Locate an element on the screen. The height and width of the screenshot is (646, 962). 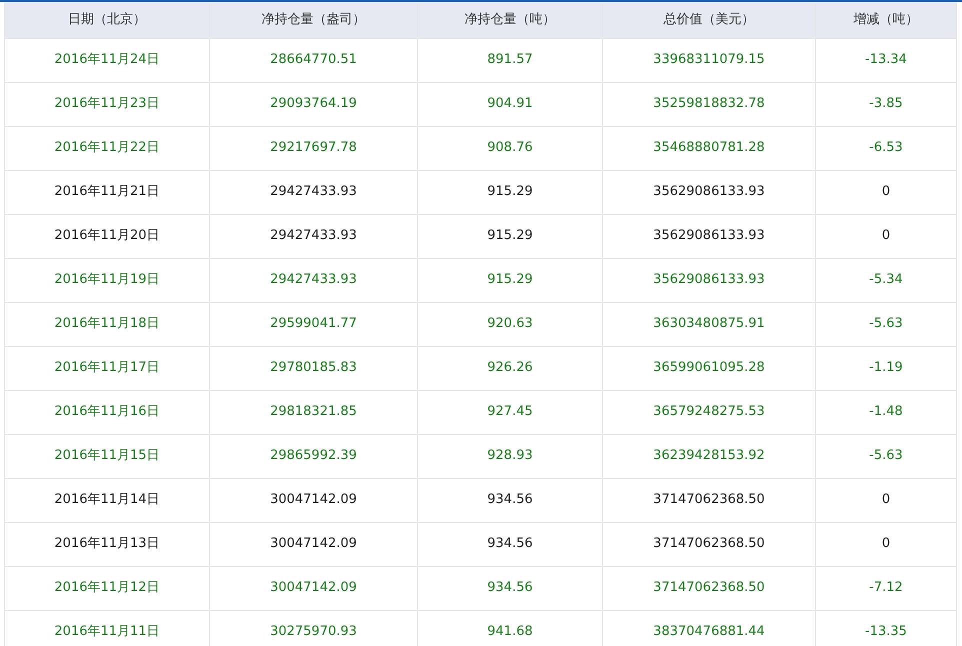
column-header: 日期（北京） is located at coordinates (107, 20).